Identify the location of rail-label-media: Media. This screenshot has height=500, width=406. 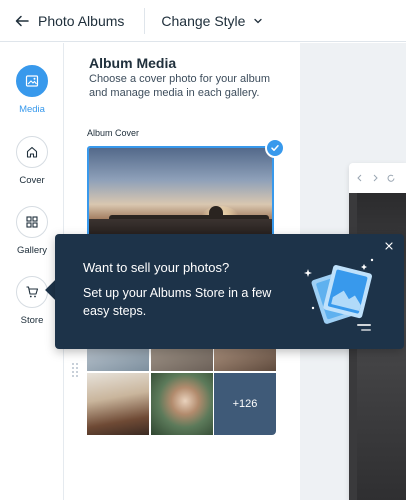
(32, 109).